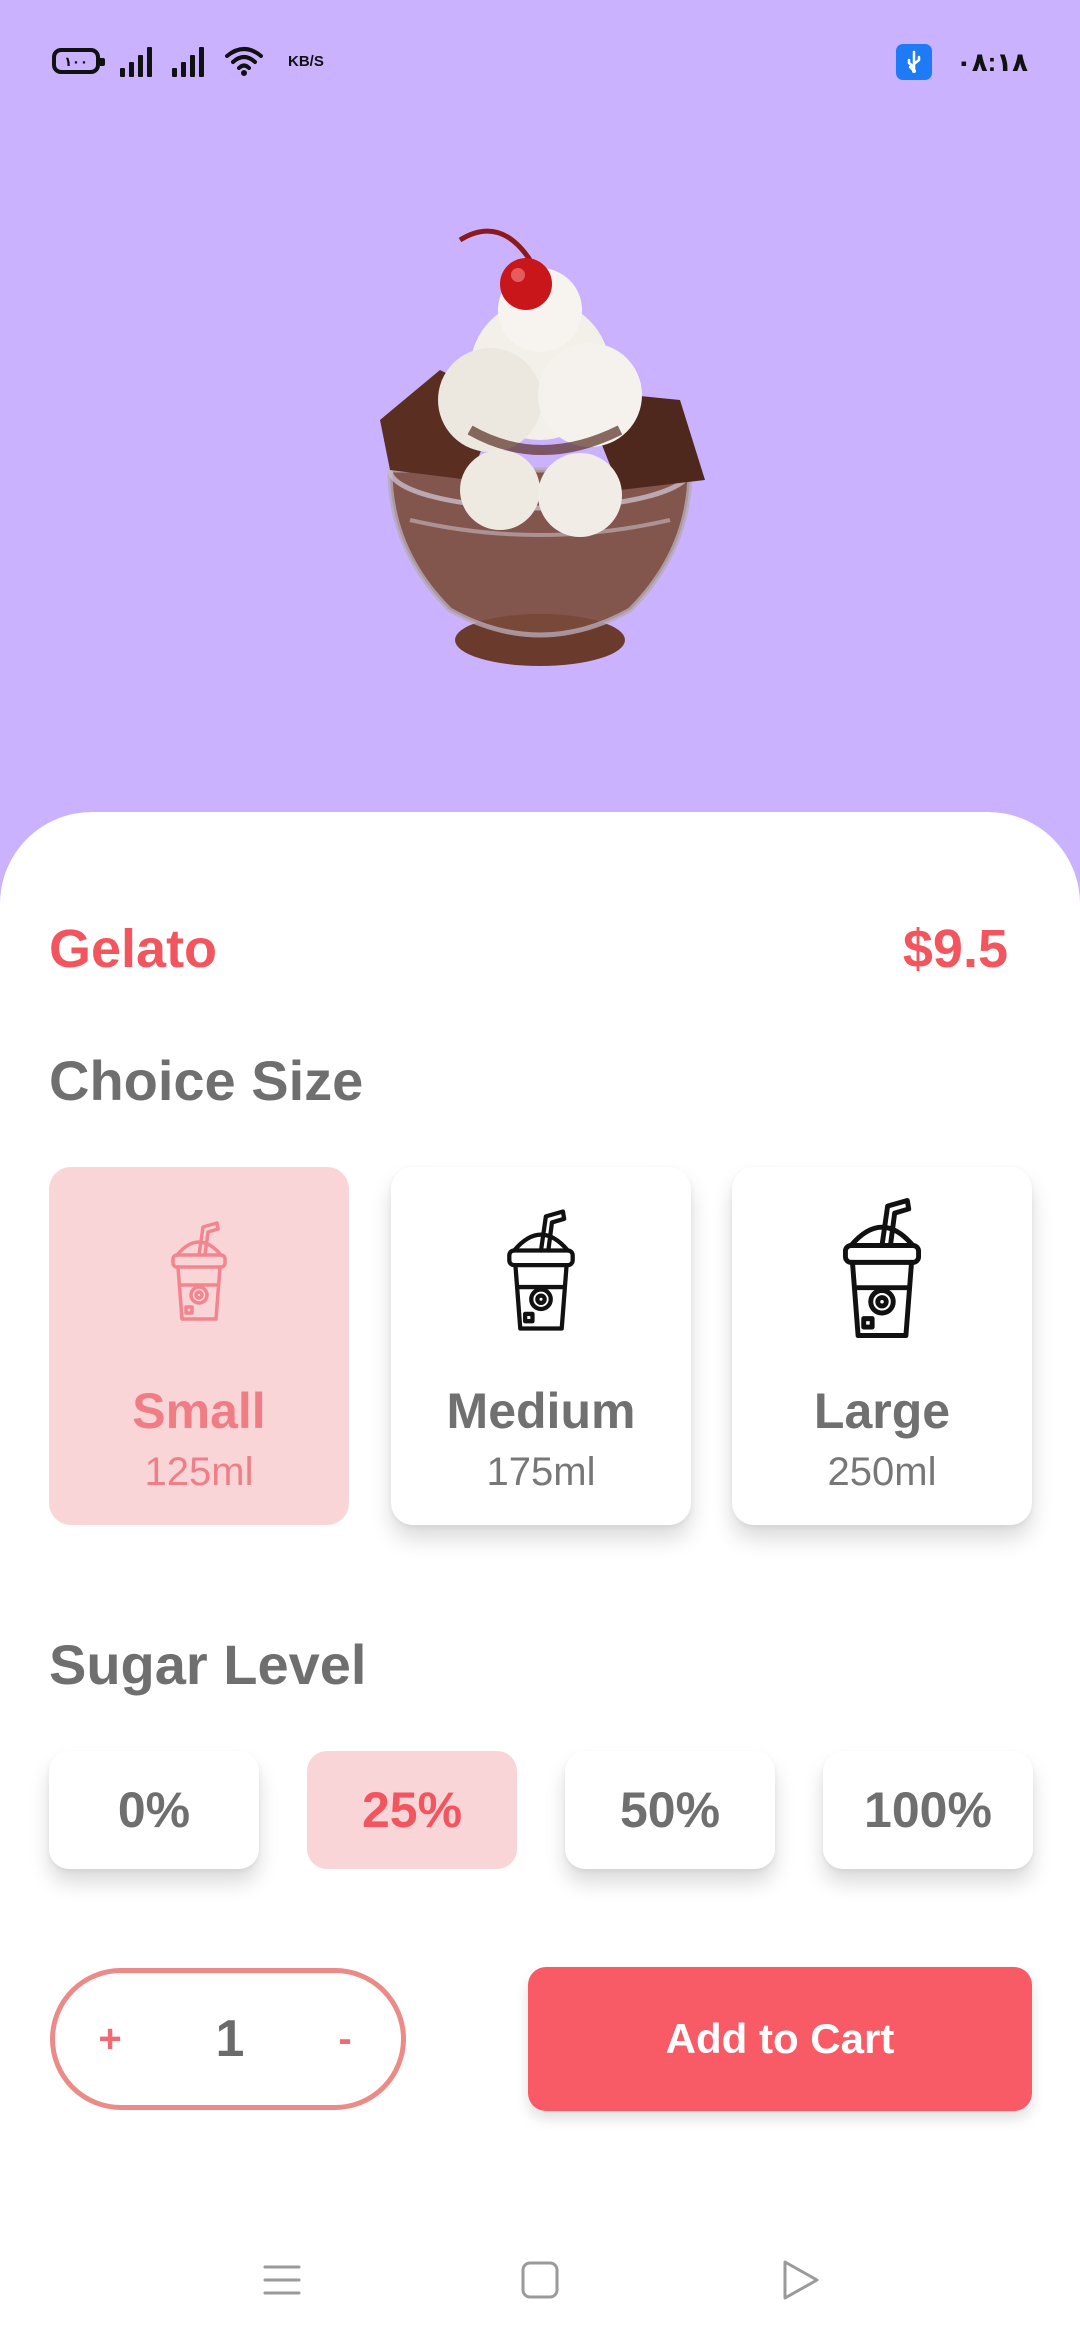  I want to click on quantity-value: 1, so click(230, 2039).